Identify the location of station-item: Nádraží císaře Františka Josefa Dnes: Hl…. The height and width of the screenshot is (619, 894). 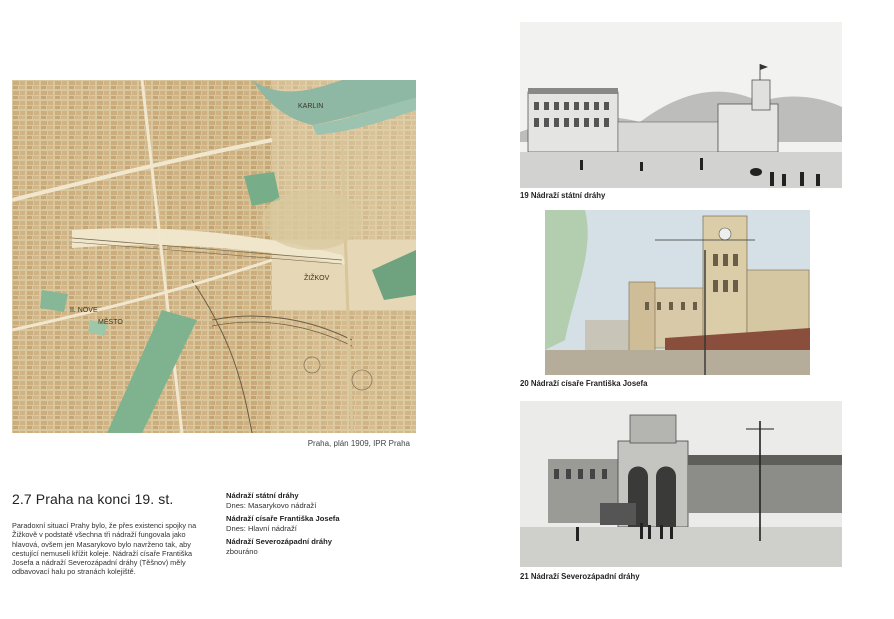
(311, 523).